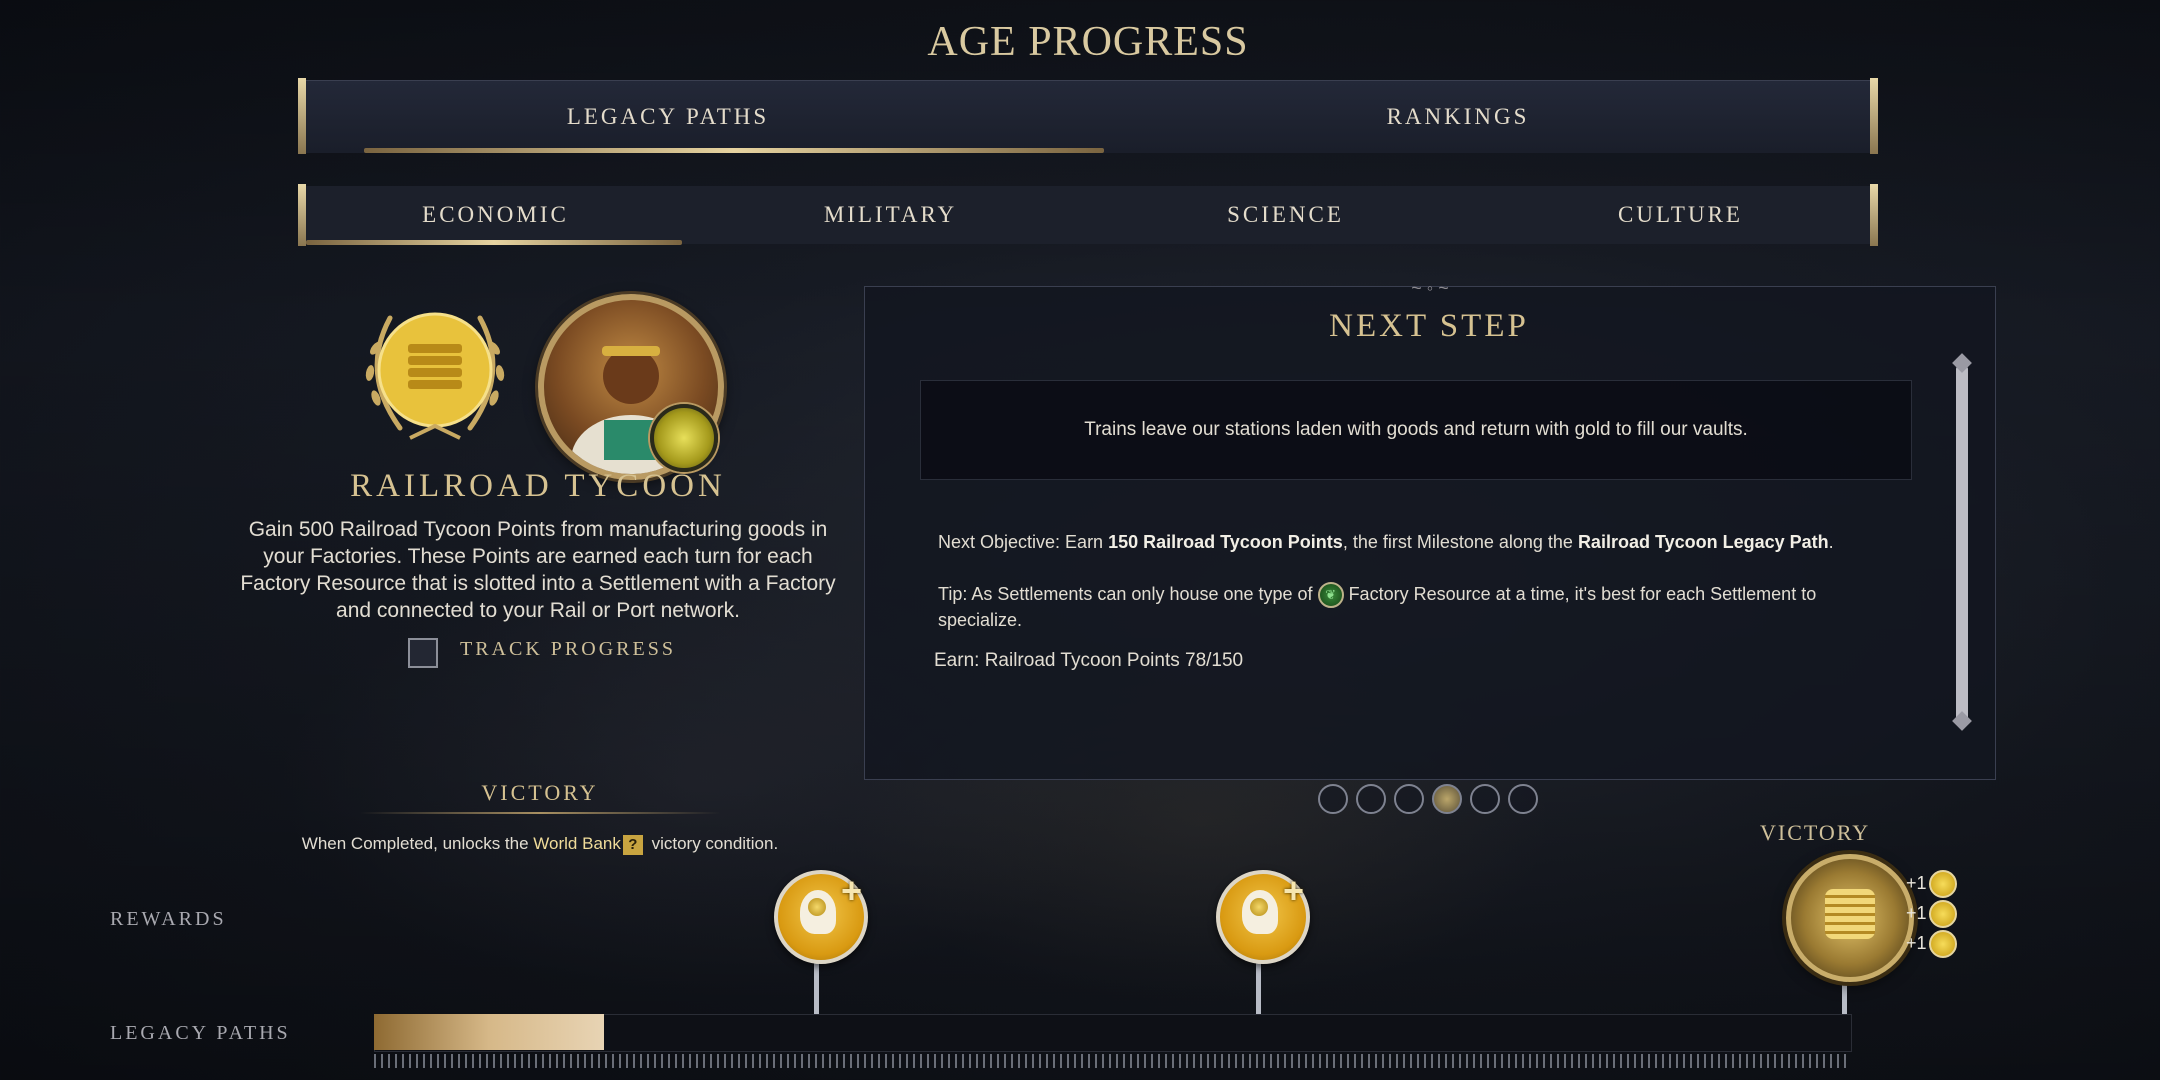 The width and height of the screenshot is (2160, 1080). What do you see at coordinates (1460, 542) in the screenshot?
I see `objective-mid: , the first Milestone along the` at bounding box center [1460, 542].